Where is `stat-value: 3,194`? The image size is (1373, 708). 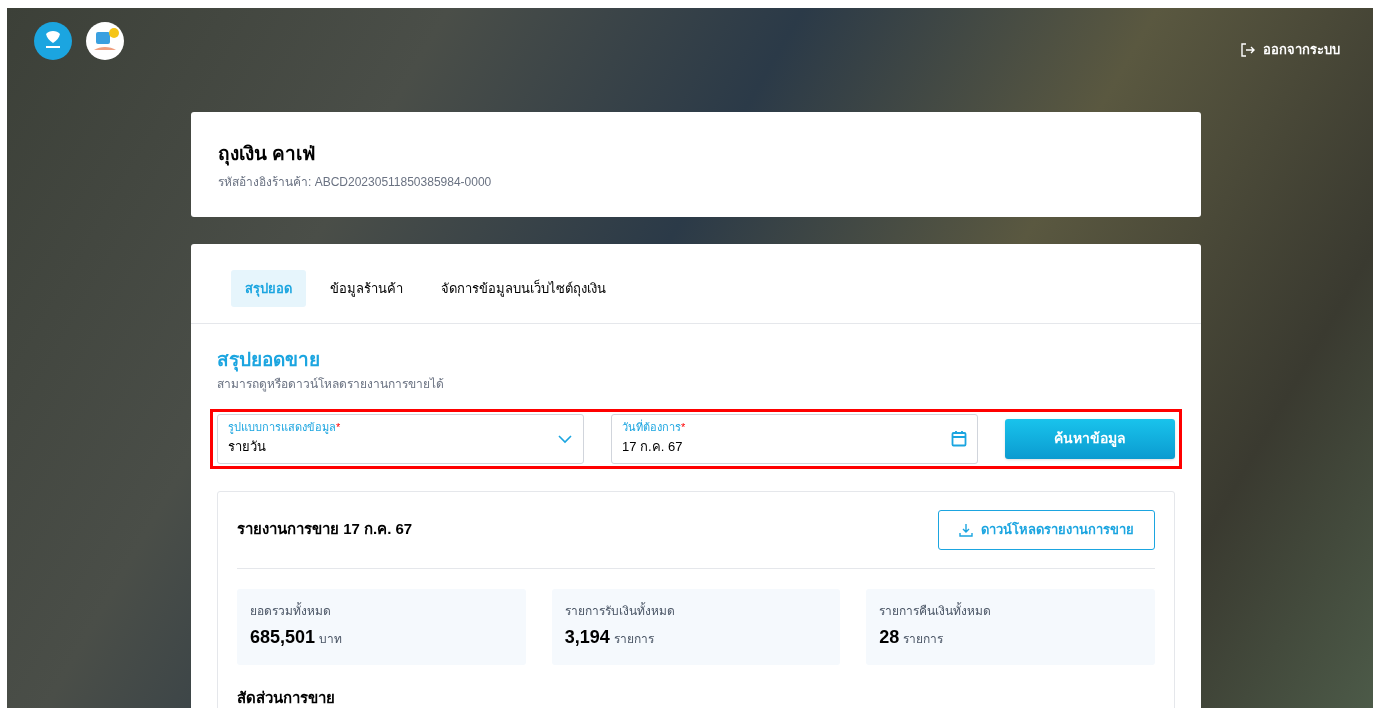 stat-value: 3,194 is located at coordinates (587, 637).